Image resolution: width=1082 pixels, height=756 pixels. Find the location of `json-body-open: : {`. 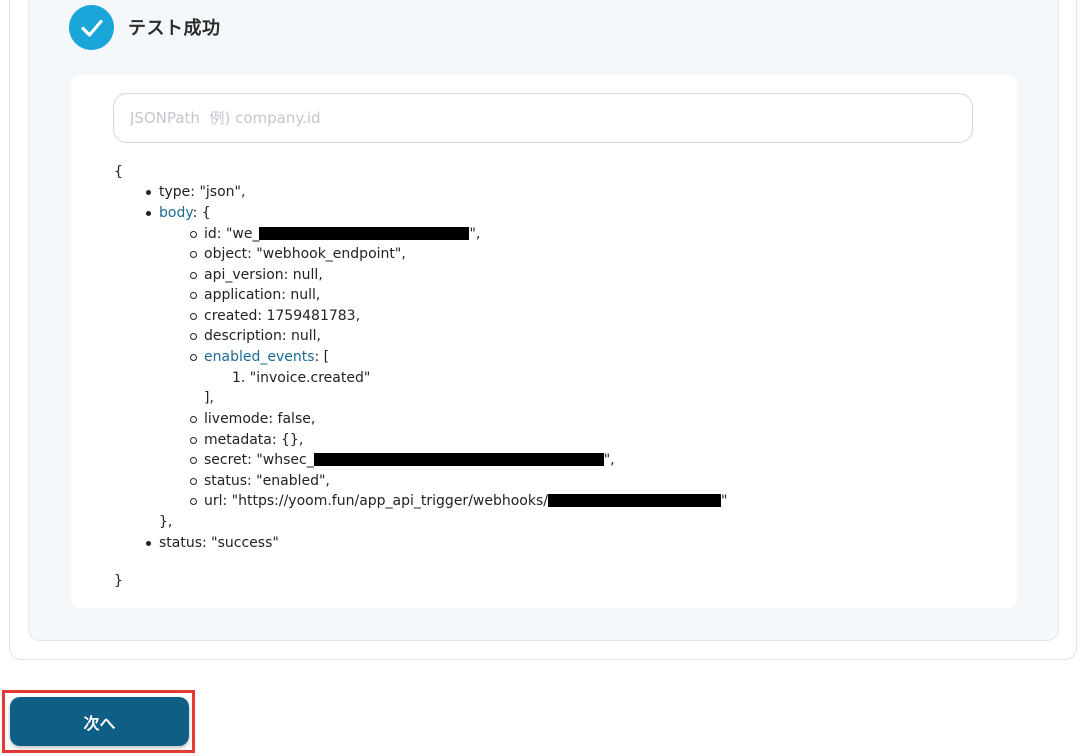

json-body-open: : { is located at coordinates (201, 213).